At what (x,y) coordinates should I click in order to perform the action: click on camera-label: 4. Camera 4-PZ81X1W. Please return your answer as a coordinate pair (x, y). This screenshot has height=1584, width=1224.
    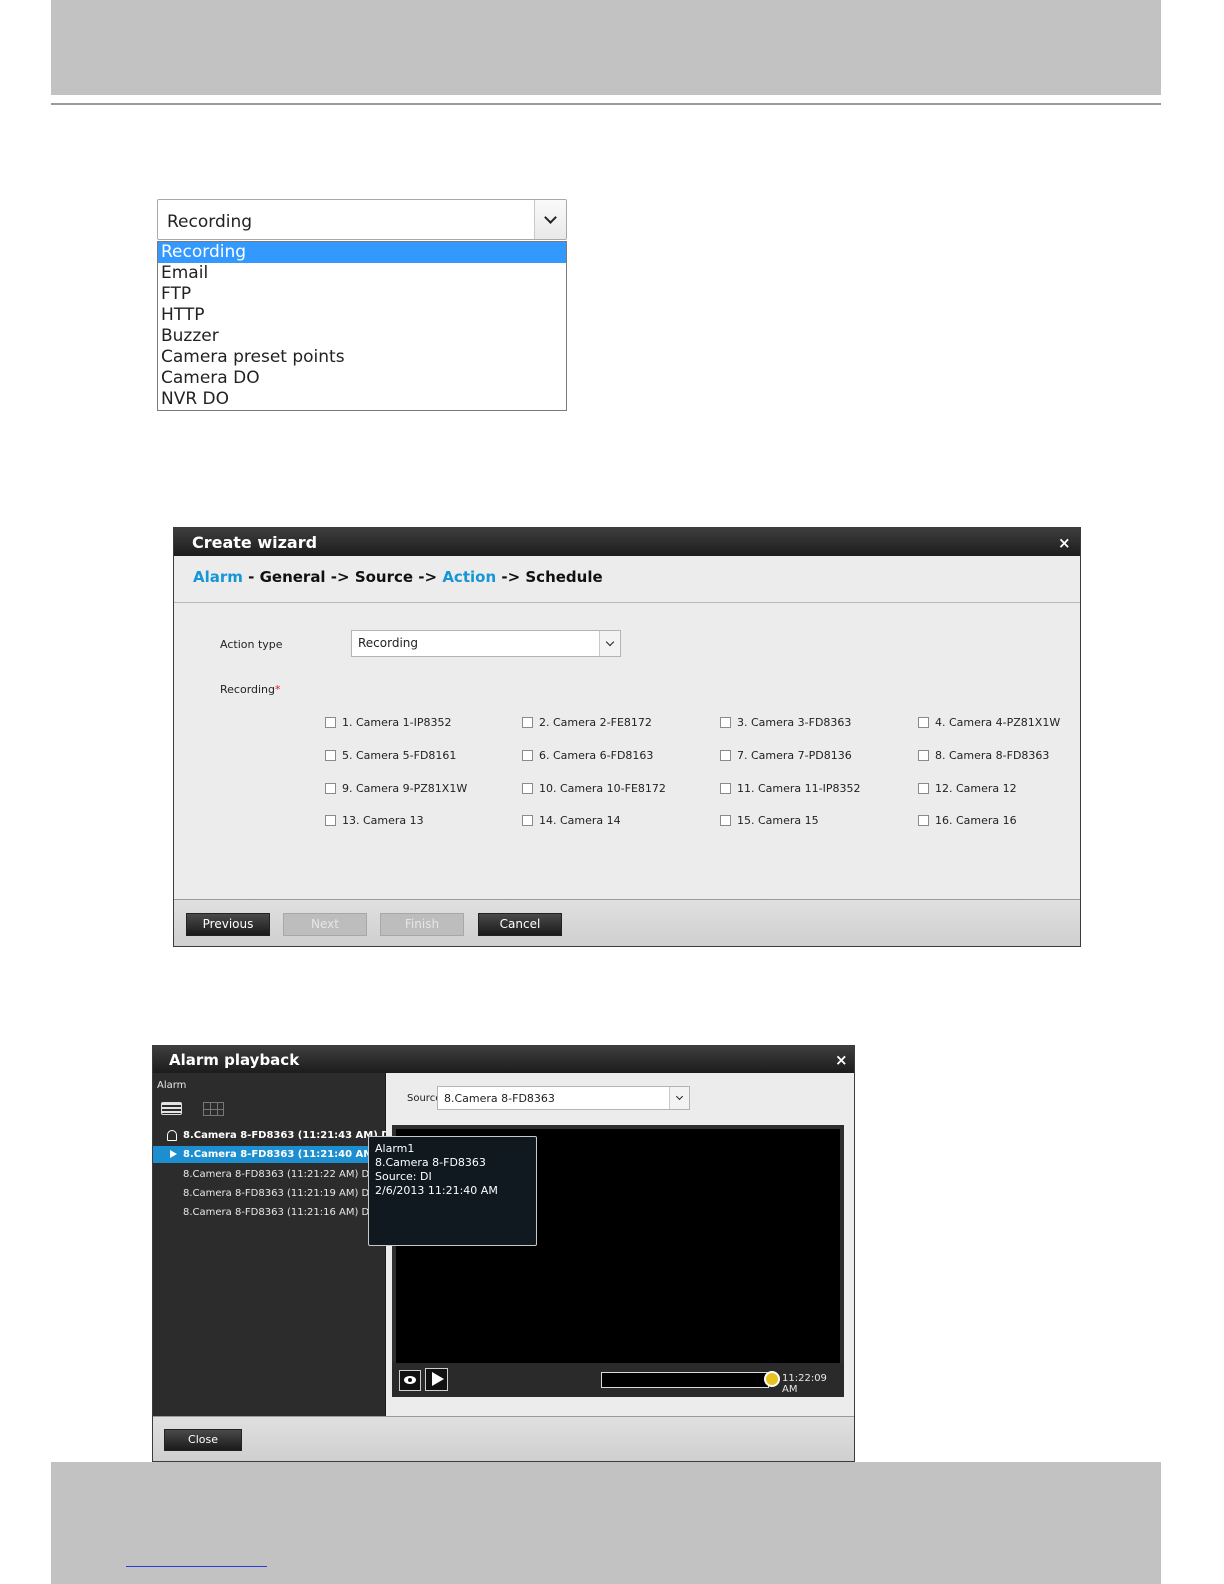
    Looking at the image, I should click on (998, 722).